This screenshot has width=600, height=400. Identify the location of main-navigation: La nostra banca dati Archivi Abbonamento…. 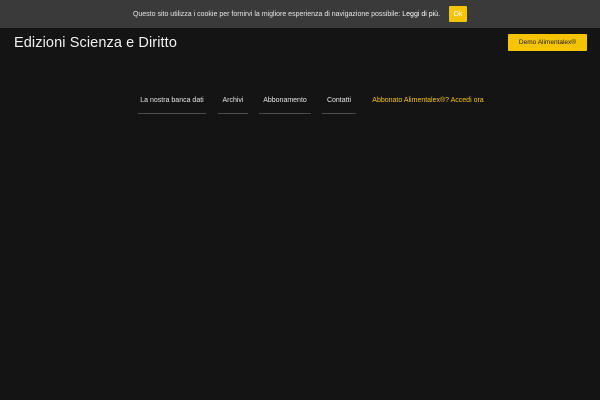
(300, 106).